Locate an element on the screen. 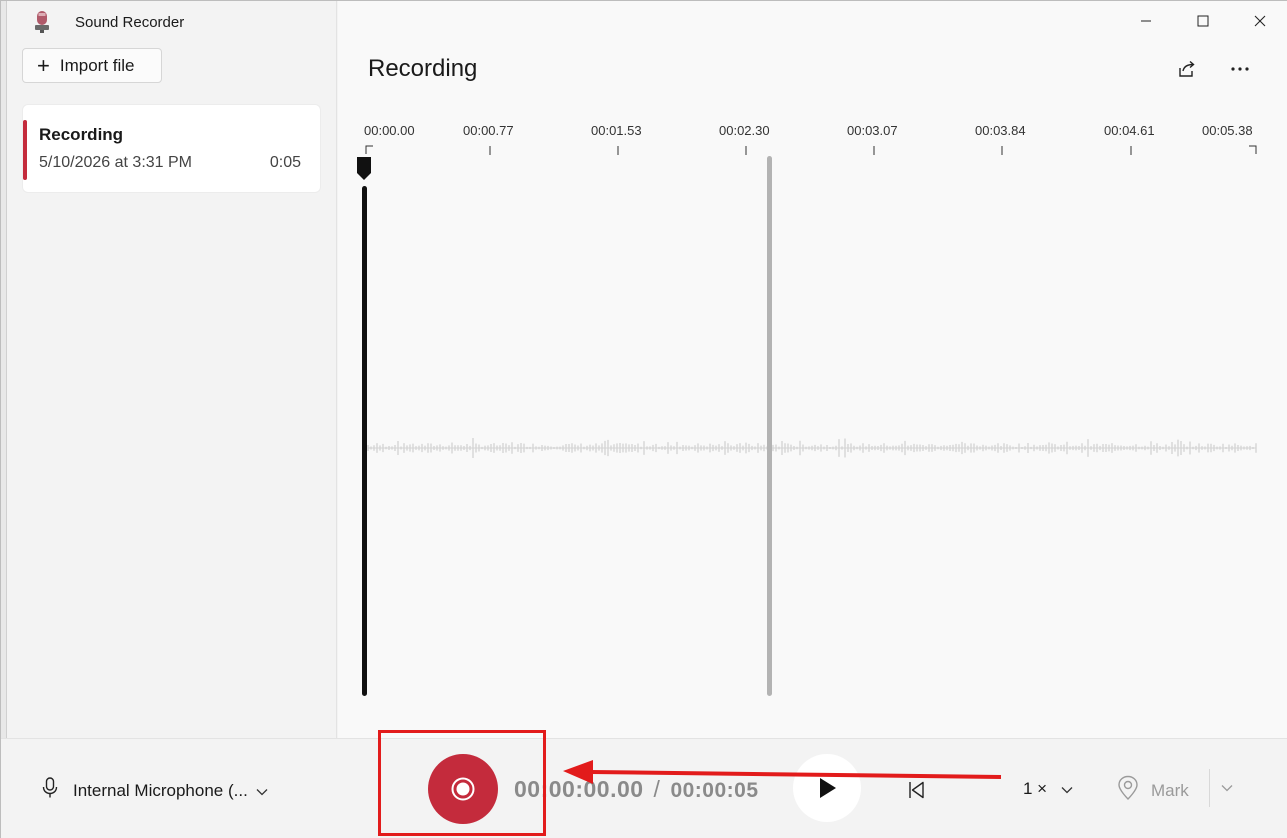 The width and height of the screenshot is (1287, 838). timeline-start-bracket is located at coordinates (369, 149).